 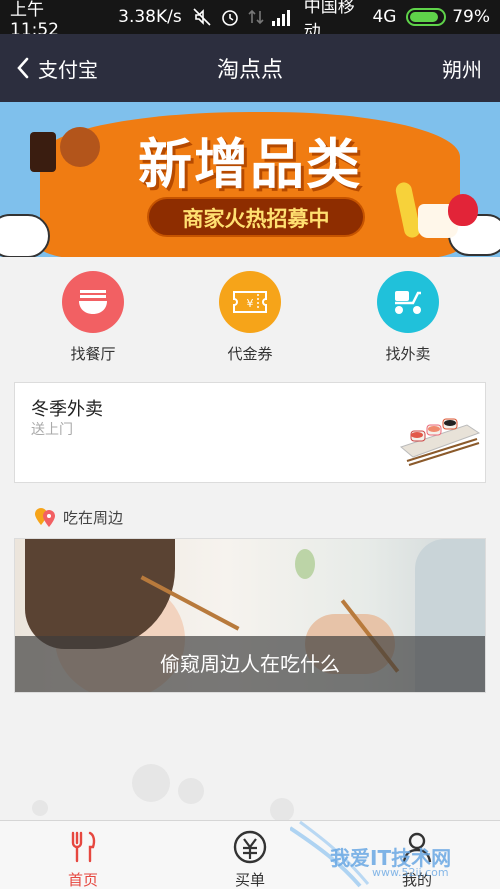 I want to click on hand-illustration-left, so click(x=25, y=235).